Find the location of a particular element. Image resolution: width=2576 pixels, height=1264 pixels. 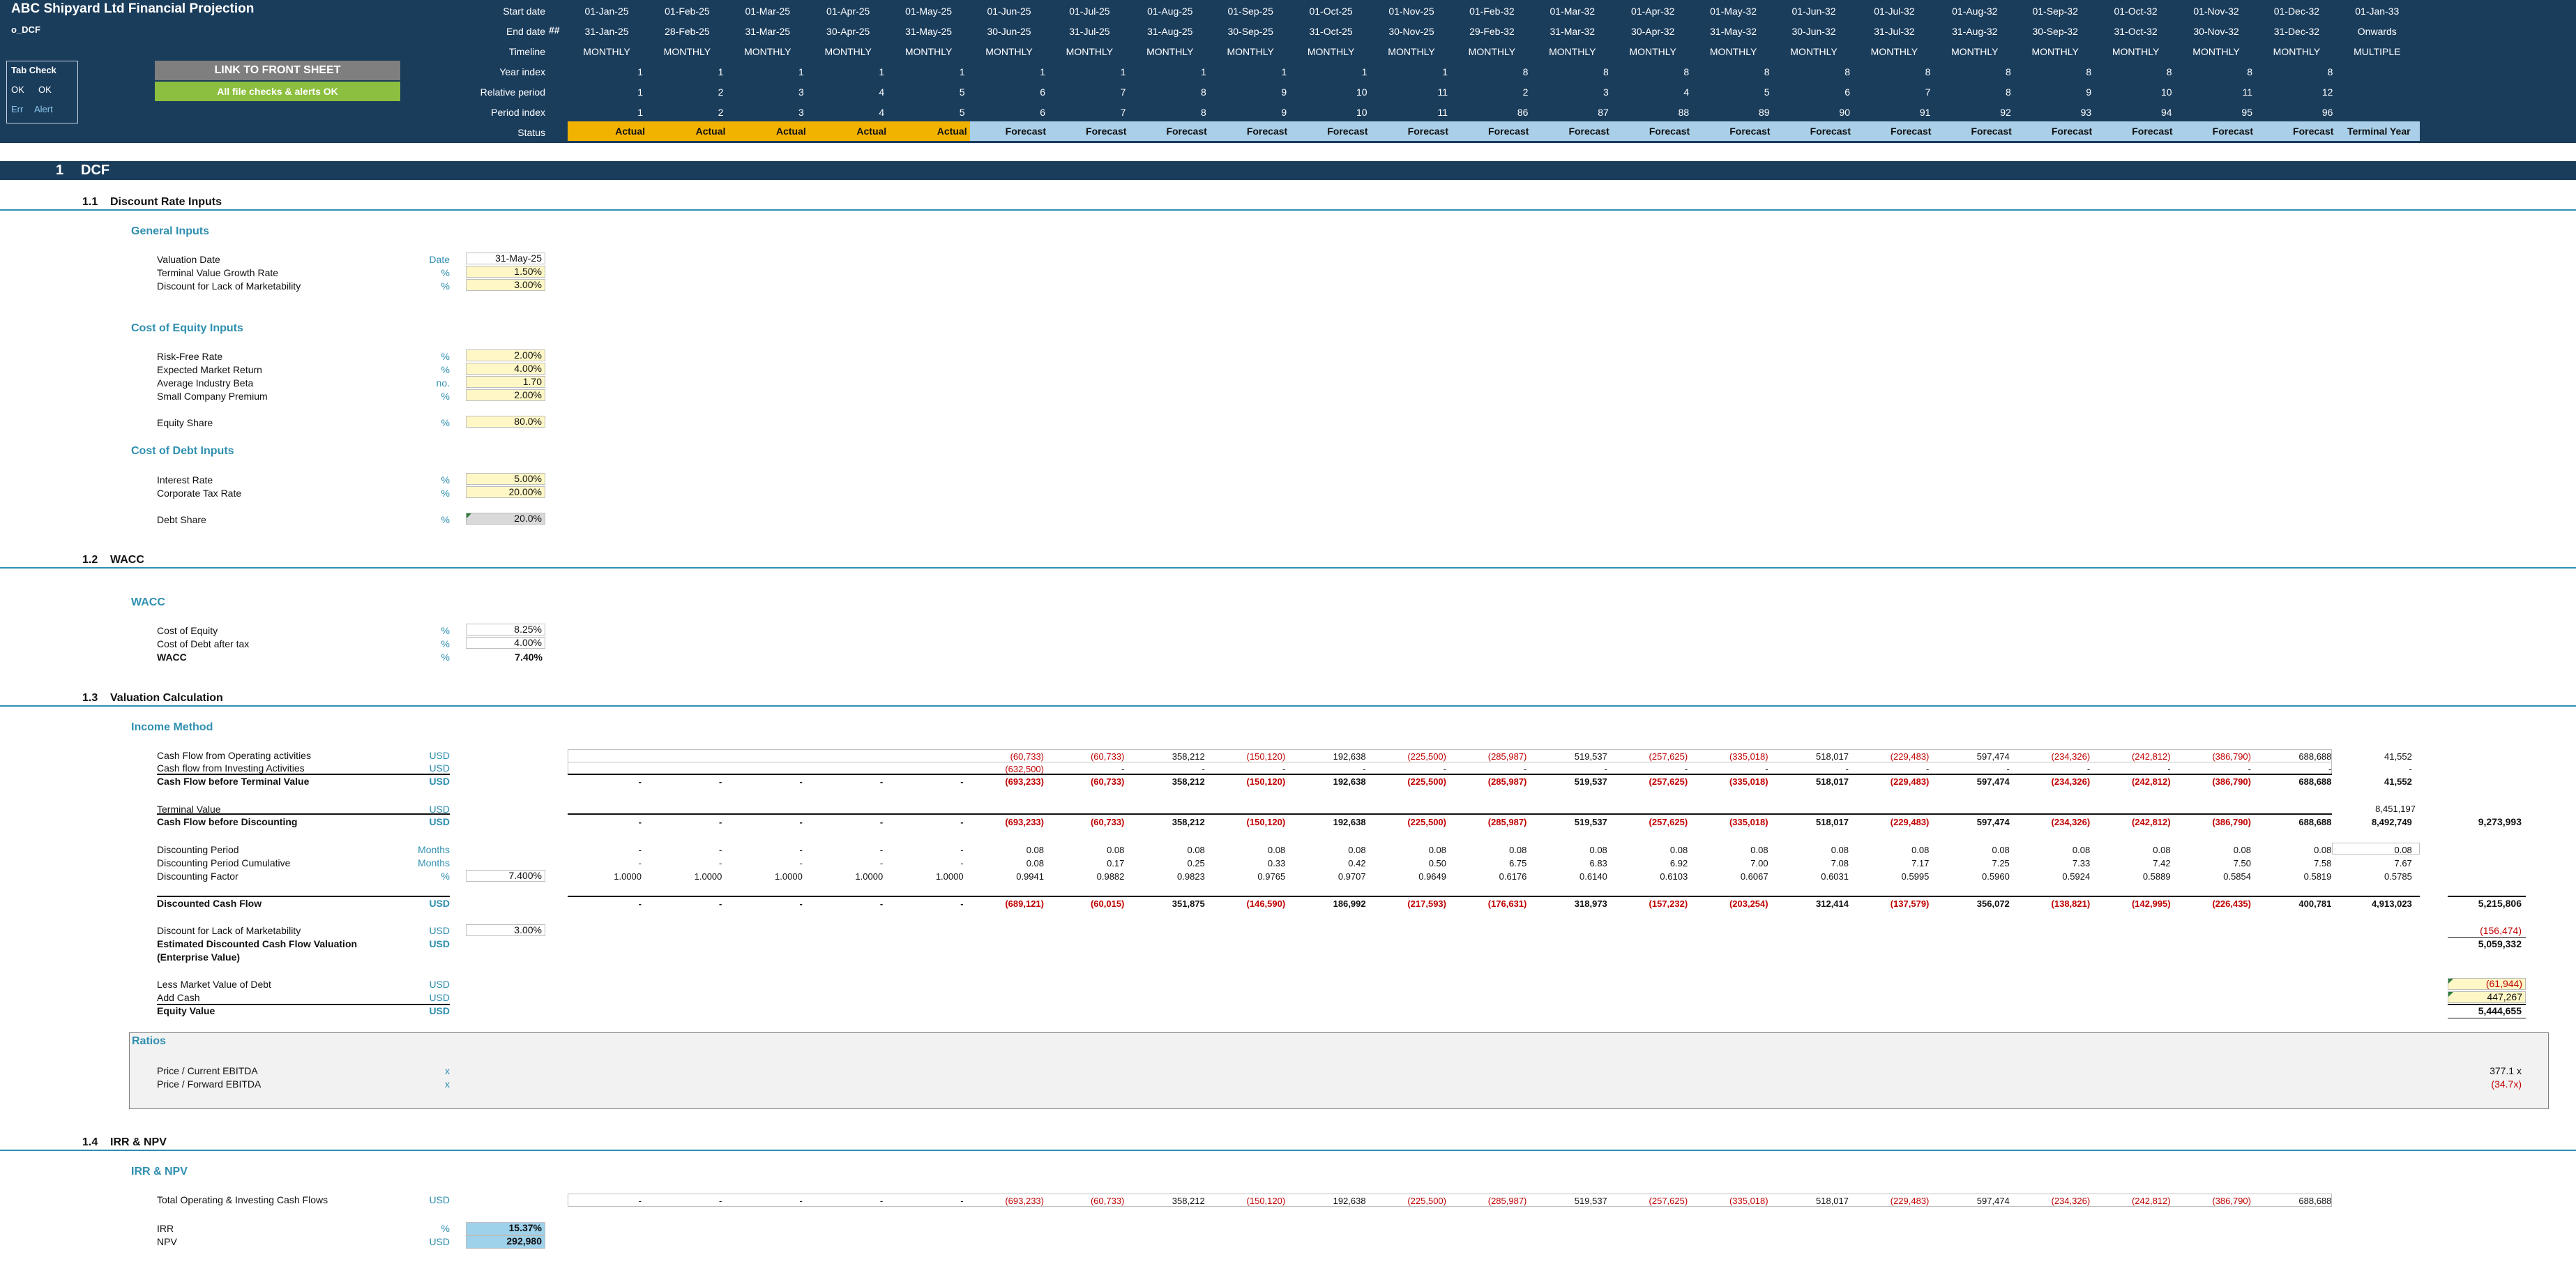

start-date-cell: 01-Feb-32 is located at coordinates (1492, 11).